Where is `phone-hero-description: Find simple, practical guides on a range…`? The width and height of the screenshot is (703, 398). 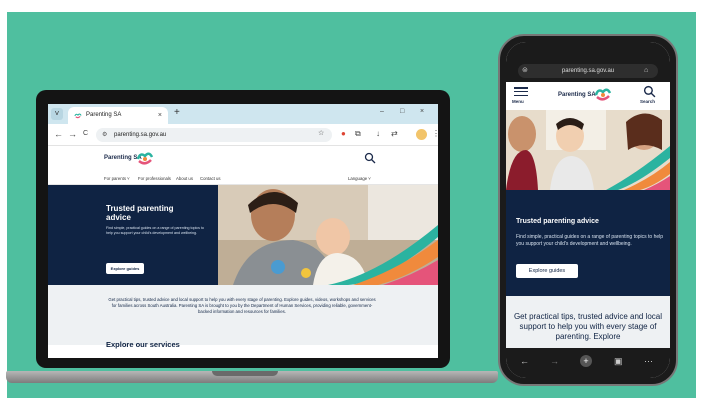
phone-hero-description: Find simple, practical guides on a range… is located at coordinates (590, 240).